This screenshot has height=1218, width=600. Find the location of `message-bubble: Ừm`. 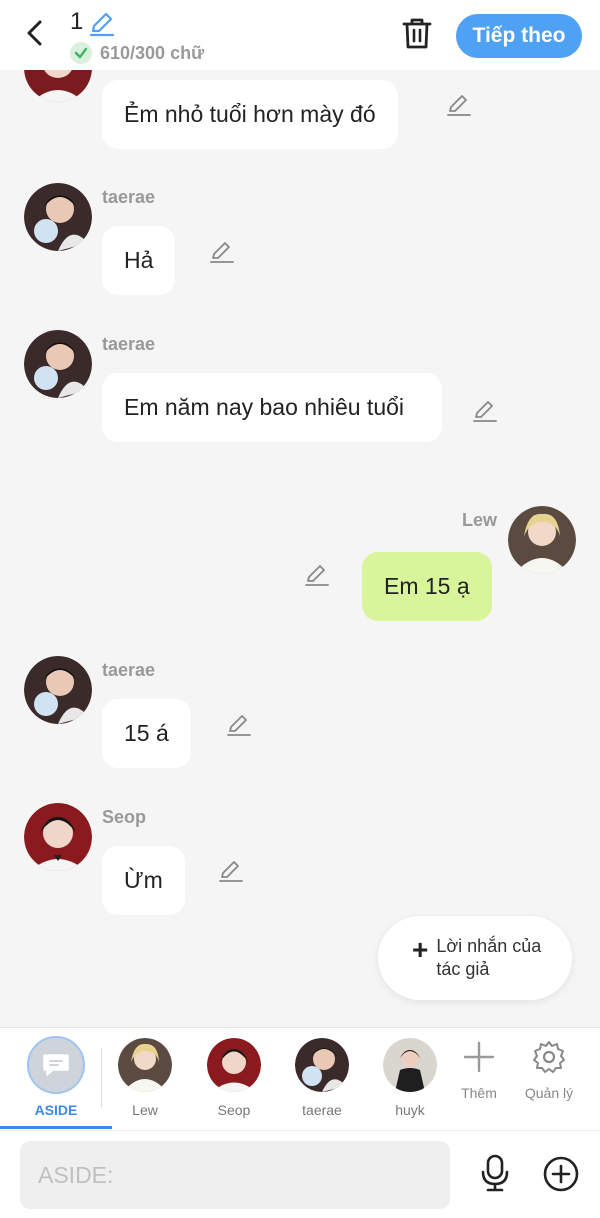

message-bubble: Ừm is located at coordinates (143, 880).